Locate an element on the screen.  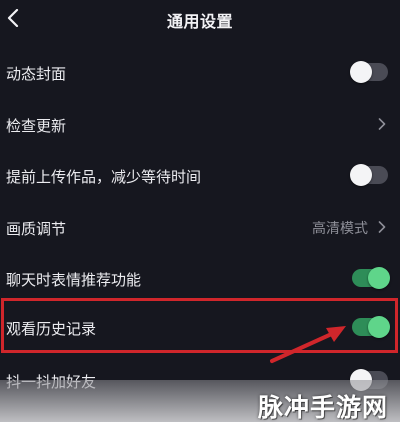
watermark-text: 脉冲手游网 is located at coordinates (322, 407).